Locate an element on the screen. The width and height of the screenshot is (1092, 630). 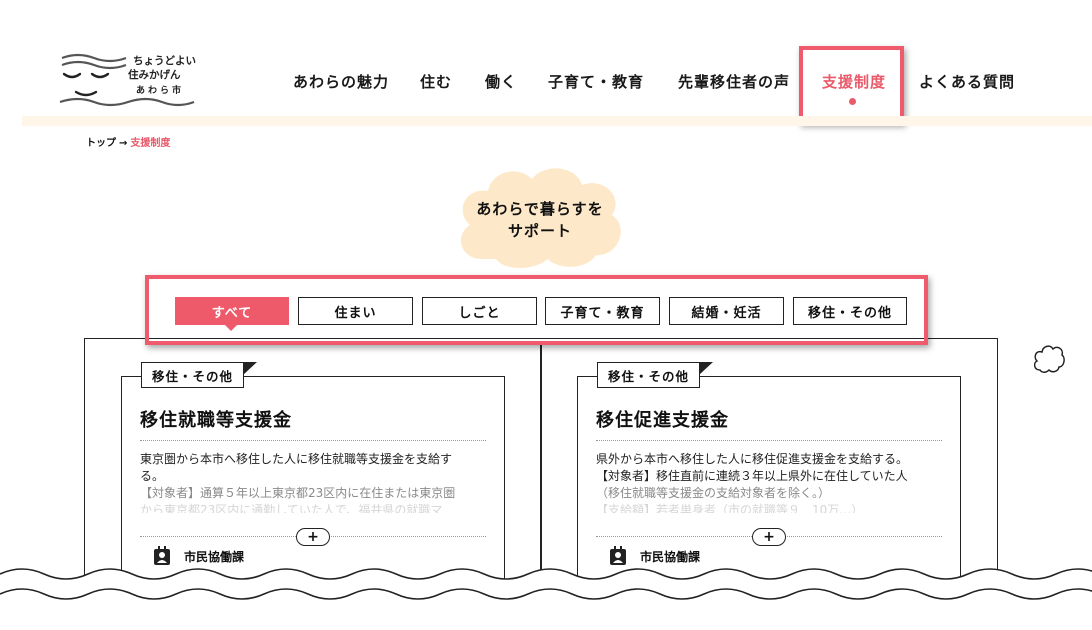
tabs-highlight-box is located at coordinates (536, 310).